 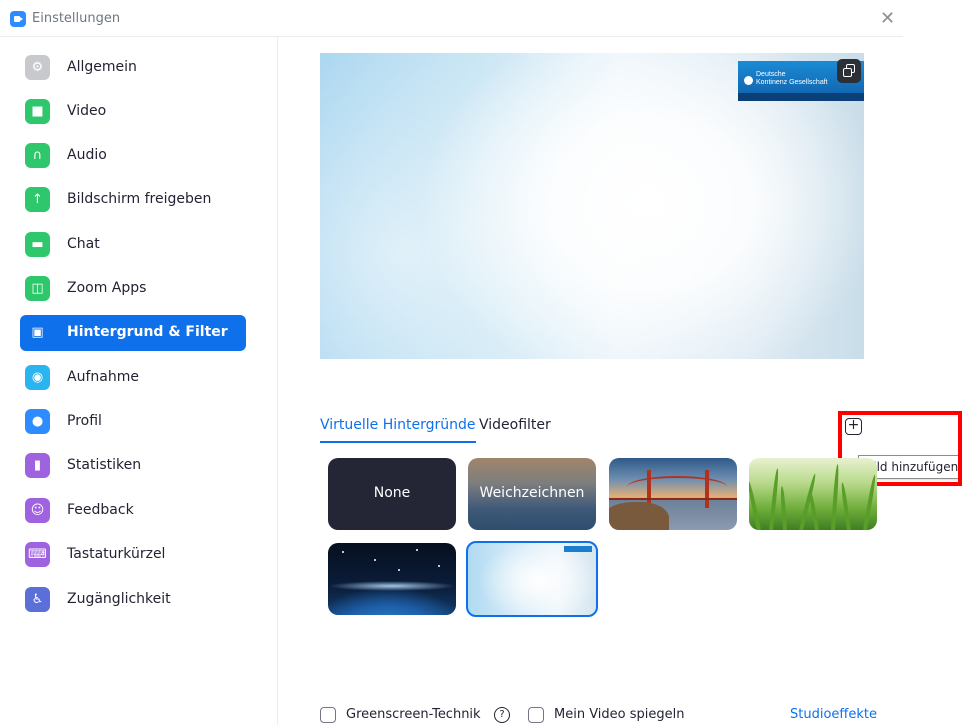 I want to click on logo-text-line1: Deutsche, so click(x=771, y=74).